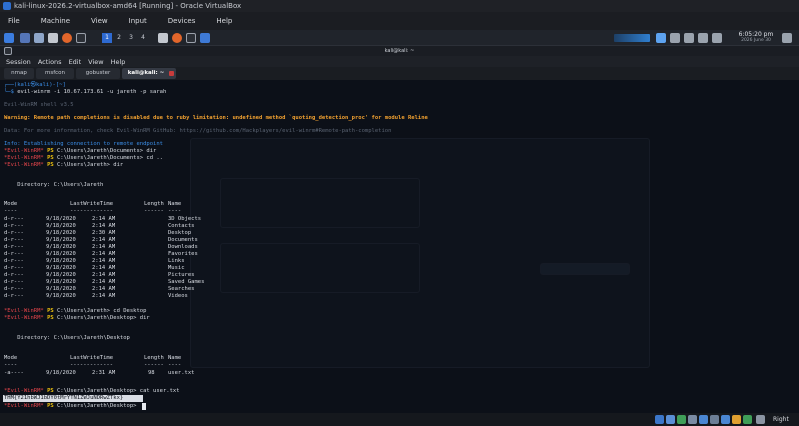 This screenshot has height=426, width=799. What do you see at coordinates (659, 419) in the screenshot?
I see `hard-disk-icon` at bounding box center [659, 419].